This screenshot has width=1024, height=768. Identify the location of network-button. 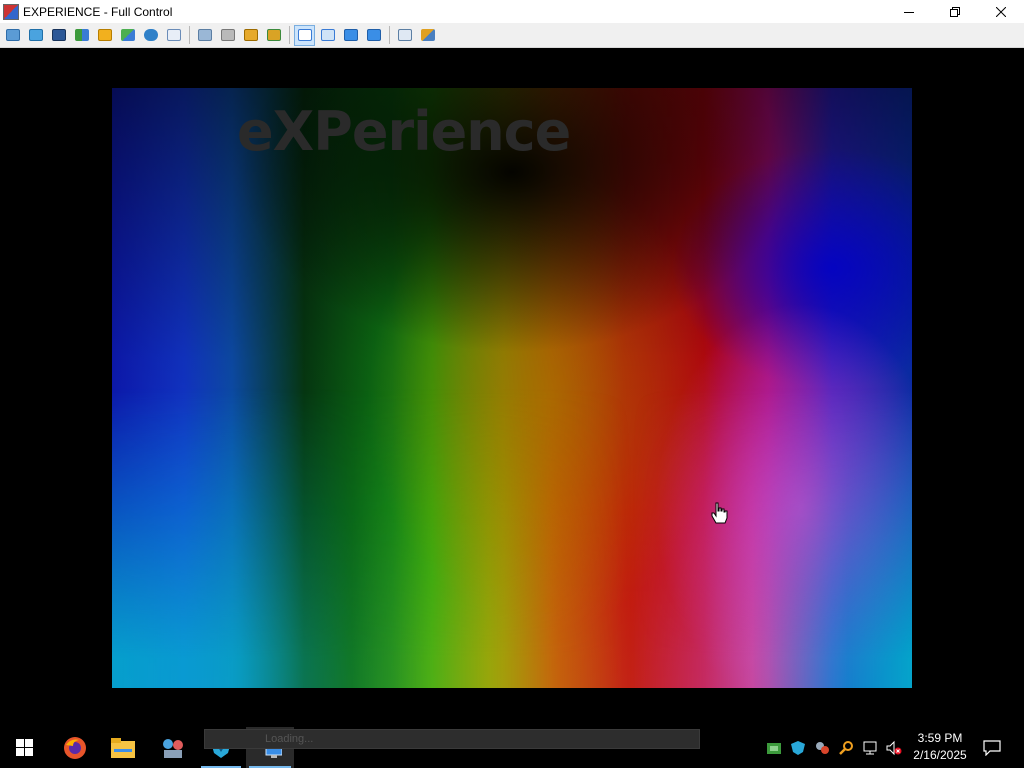
(227, 35).